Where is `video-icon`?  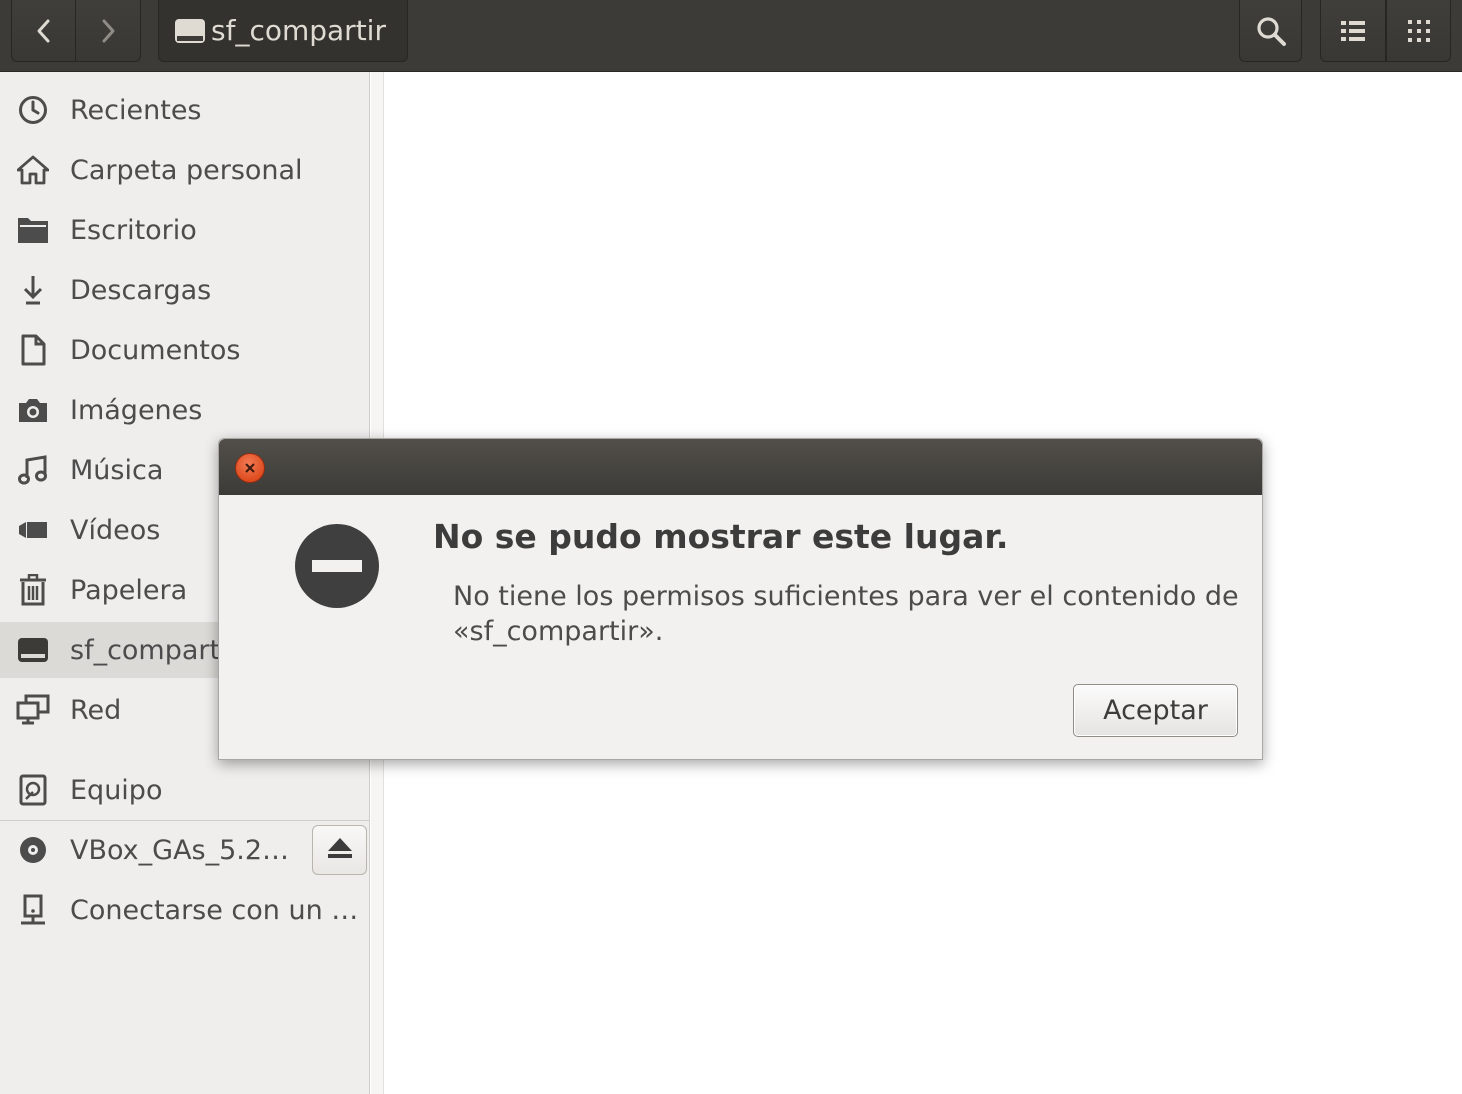
video-icon is located at coordinates (33, 530).